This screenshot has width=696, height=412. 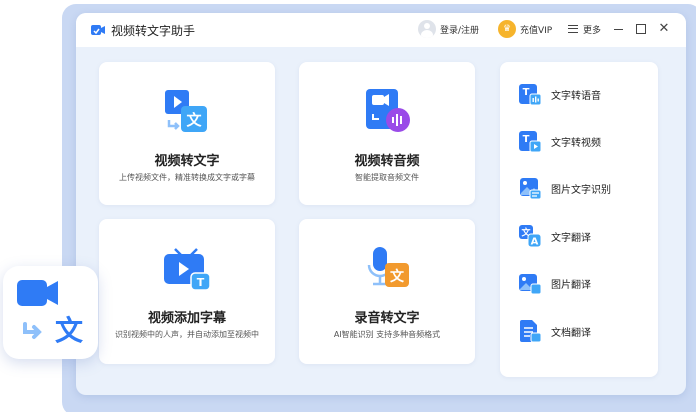 I want to click on card-title: 视频添加字幕, so click(x=186, y=318).